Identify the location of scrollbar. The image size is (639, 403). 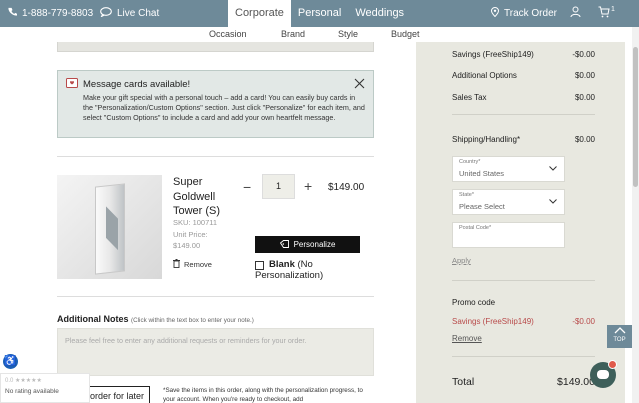
(635, 215).